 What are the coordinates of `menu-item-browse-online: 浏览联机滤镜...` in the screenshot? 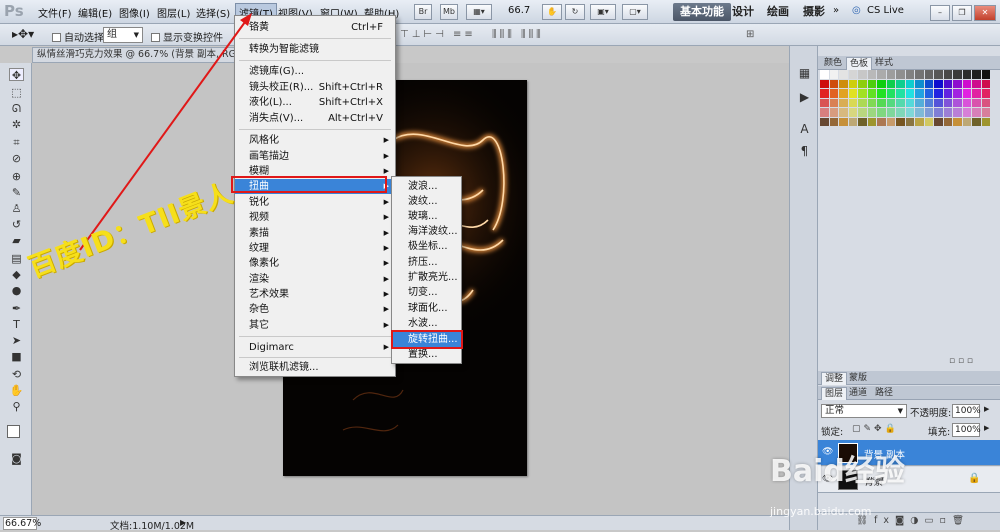 It's located at (315, 367).